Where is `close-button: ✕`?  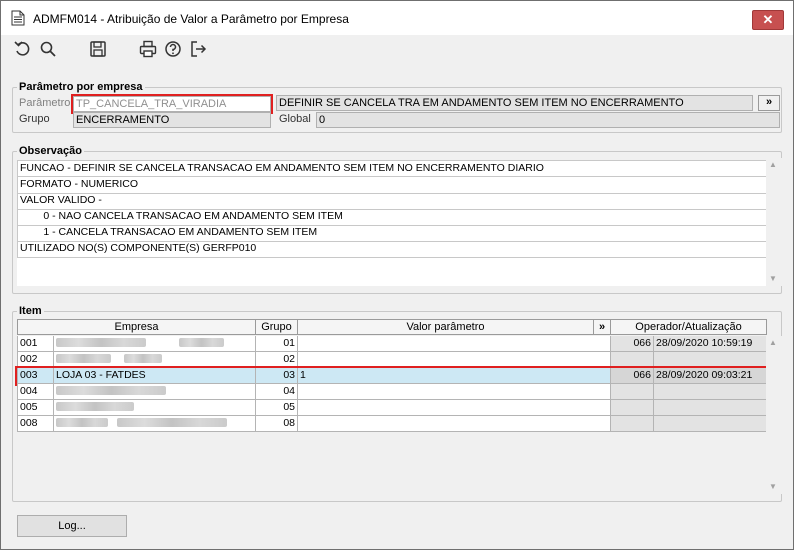
close-button: ✕ is located at coordinates (768, 20).